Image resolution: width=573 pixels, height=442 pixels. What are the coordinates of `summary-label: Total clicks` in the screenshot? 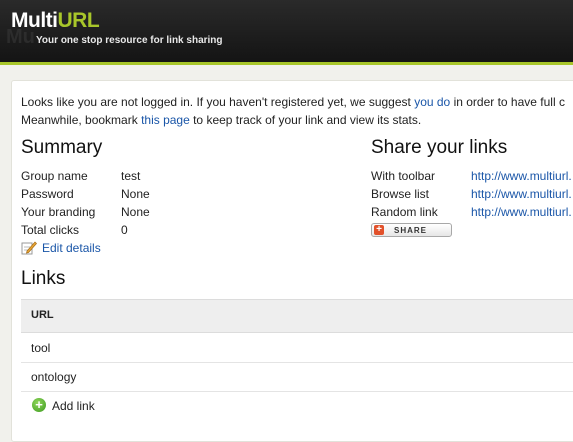 It's located at (50, 230).